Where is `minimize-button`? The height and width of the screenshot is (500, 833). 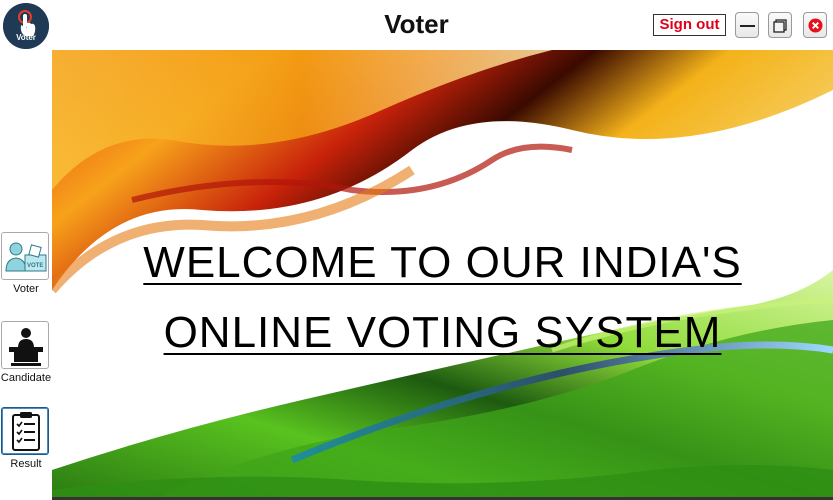 minimize-button is located at coordinates (747, 25).